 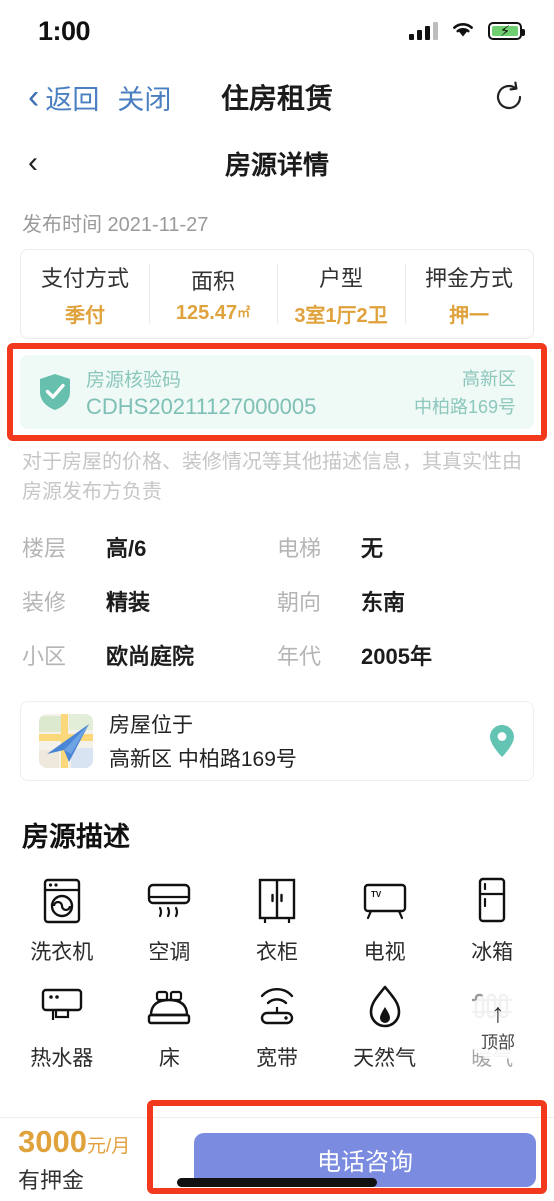 What do you see at coordinates (372, 548) in the screenshot?
I see `detail-value: 无` at bounding box center [372, 548].